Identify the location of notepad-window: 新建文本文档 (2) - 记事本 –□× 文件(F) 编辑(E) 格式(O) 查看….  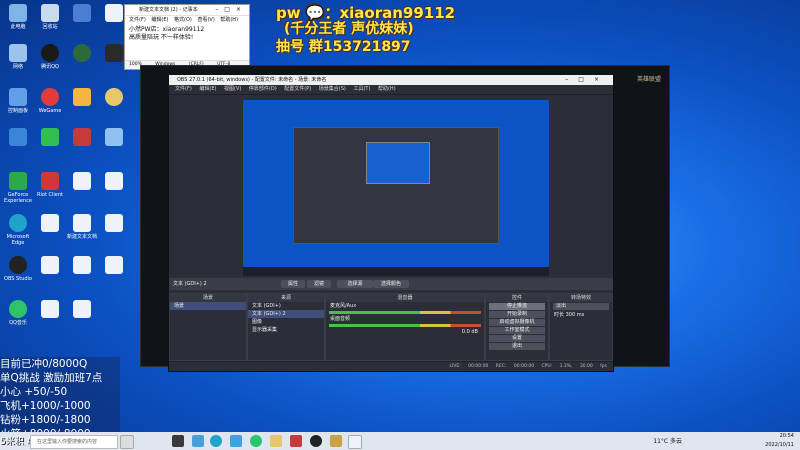
(187, 37).